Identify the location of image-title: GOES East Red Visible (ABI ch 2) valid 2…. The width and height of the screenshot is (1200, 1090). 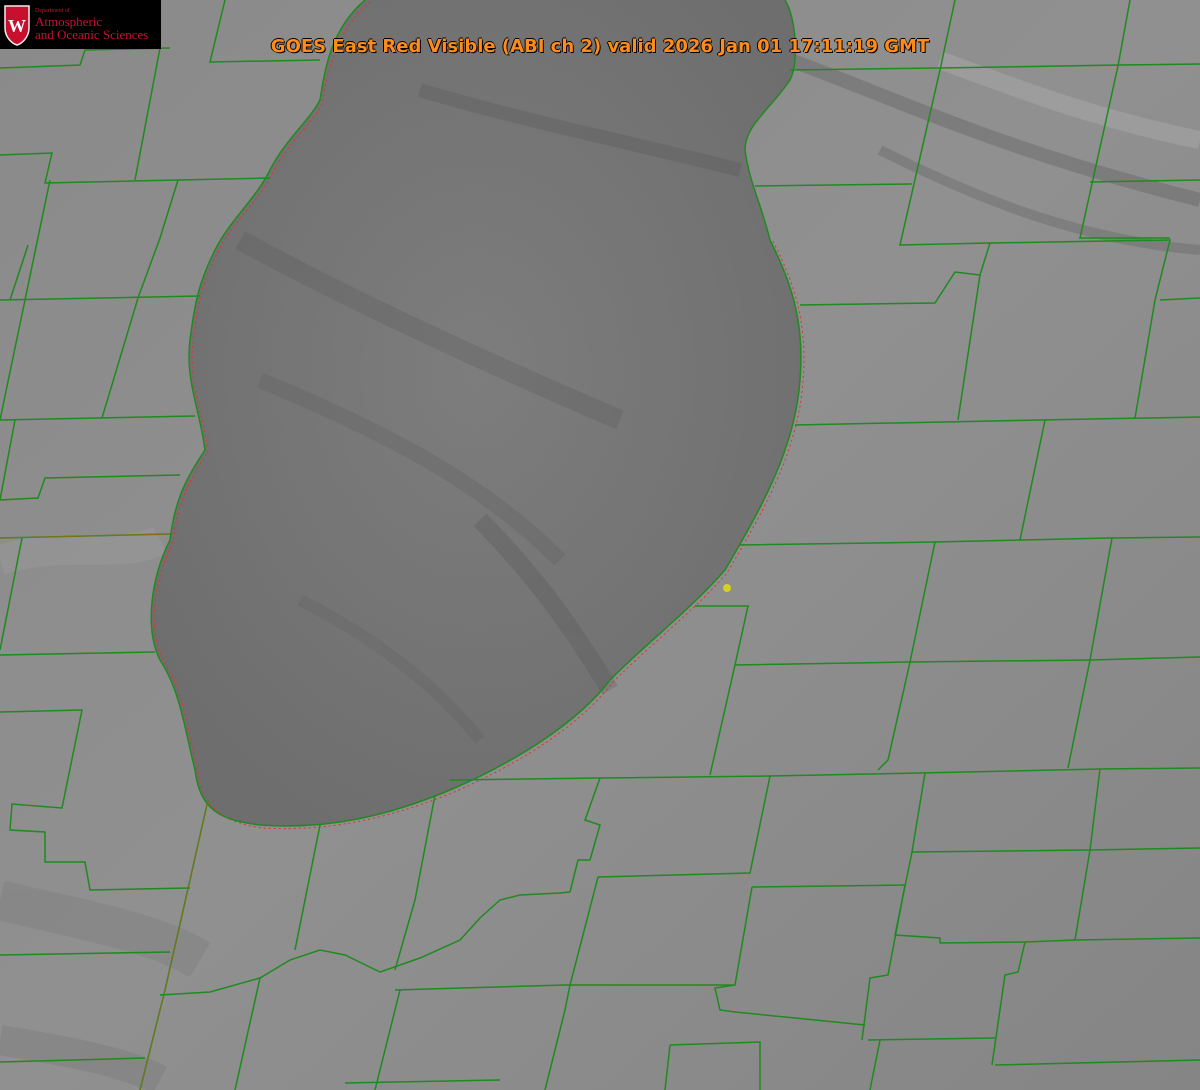
(600, 46).